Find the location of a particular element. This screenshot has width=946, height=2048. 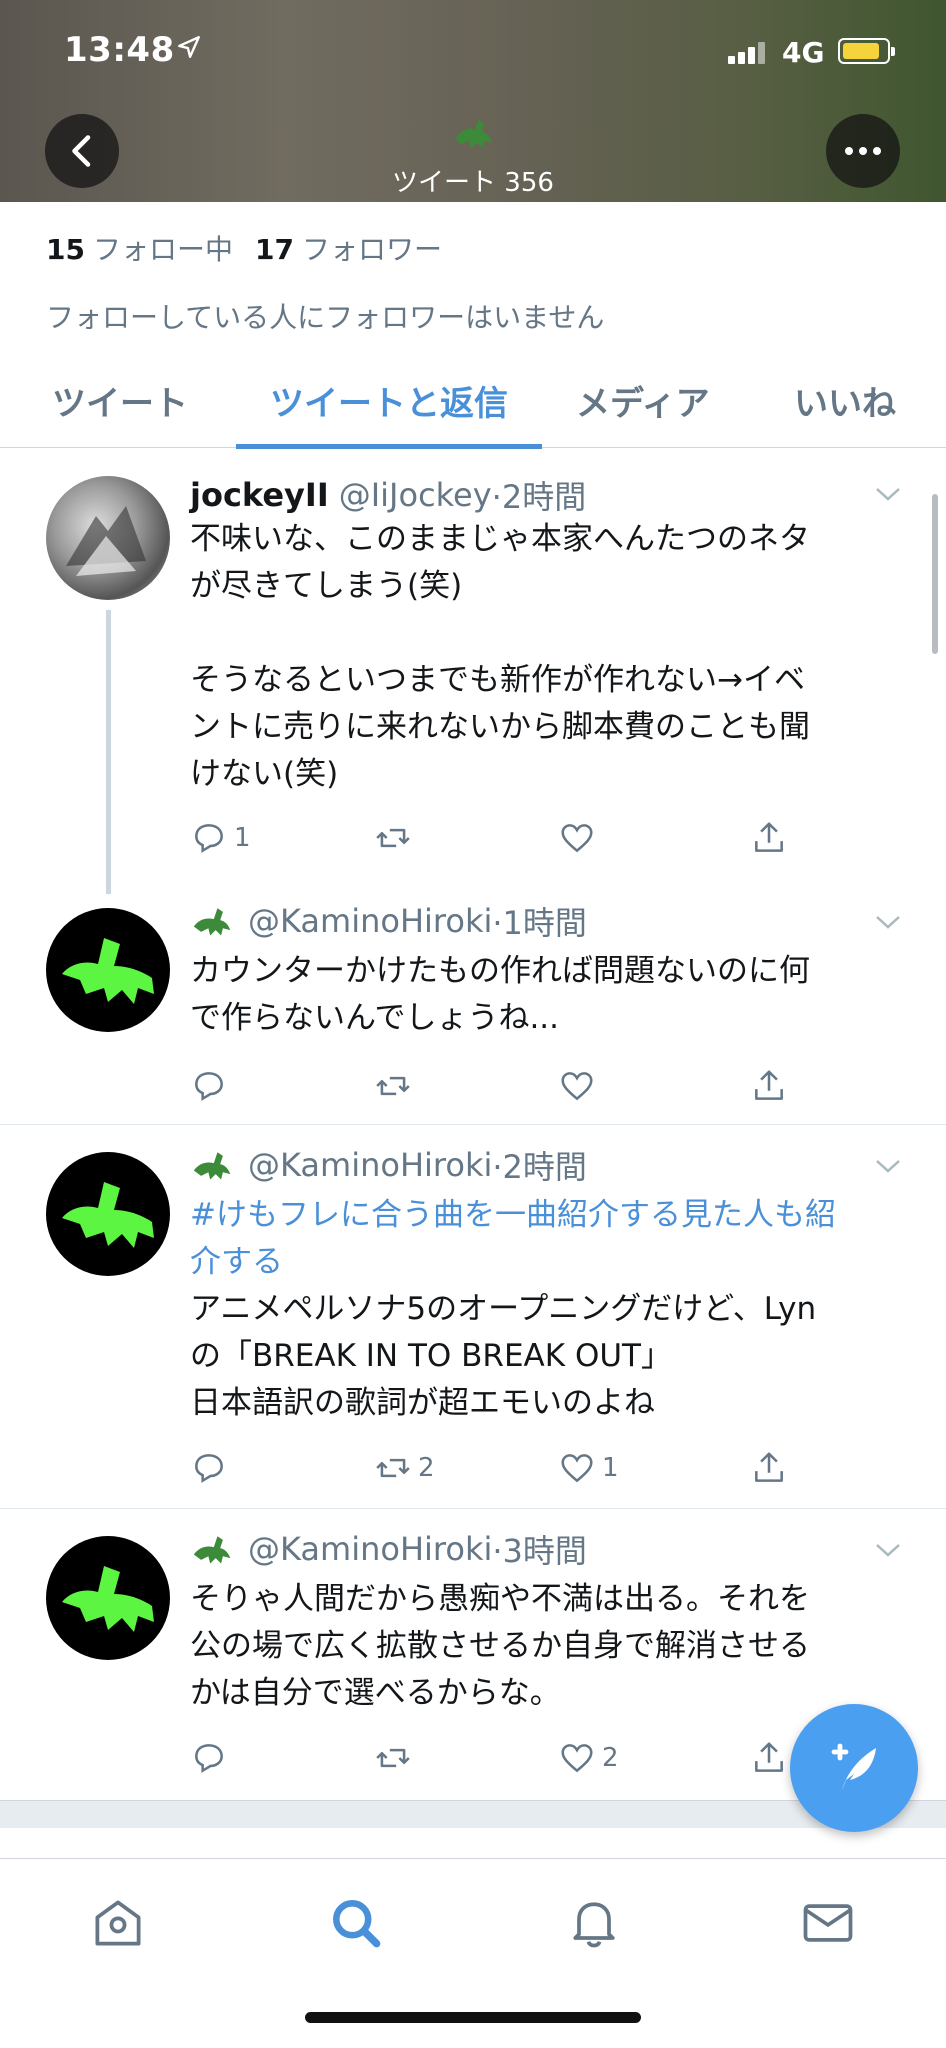

tweet-actions: 1 is located at coordinates (540, 838).